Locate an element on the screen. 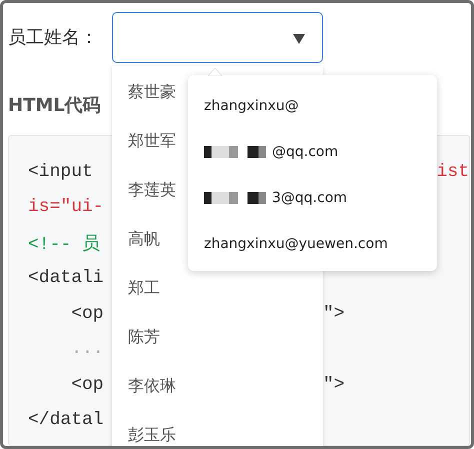 This screenshot has height=449, width=474. caret-icon is located at coordinates (299, 39).